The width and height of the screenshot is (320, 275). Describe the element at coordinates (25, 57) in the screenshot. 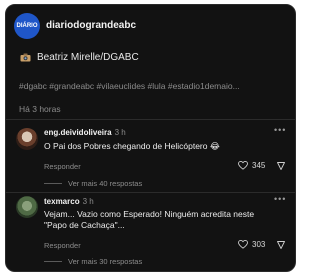

I see `camera-icon` at that location.